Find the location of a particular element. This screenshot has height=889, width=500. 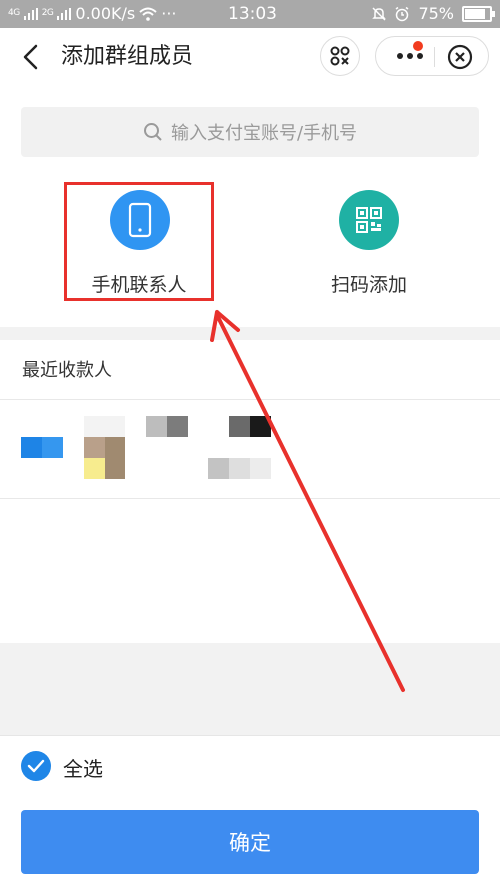

more-dots-icon is located at coordinates (410, 56).